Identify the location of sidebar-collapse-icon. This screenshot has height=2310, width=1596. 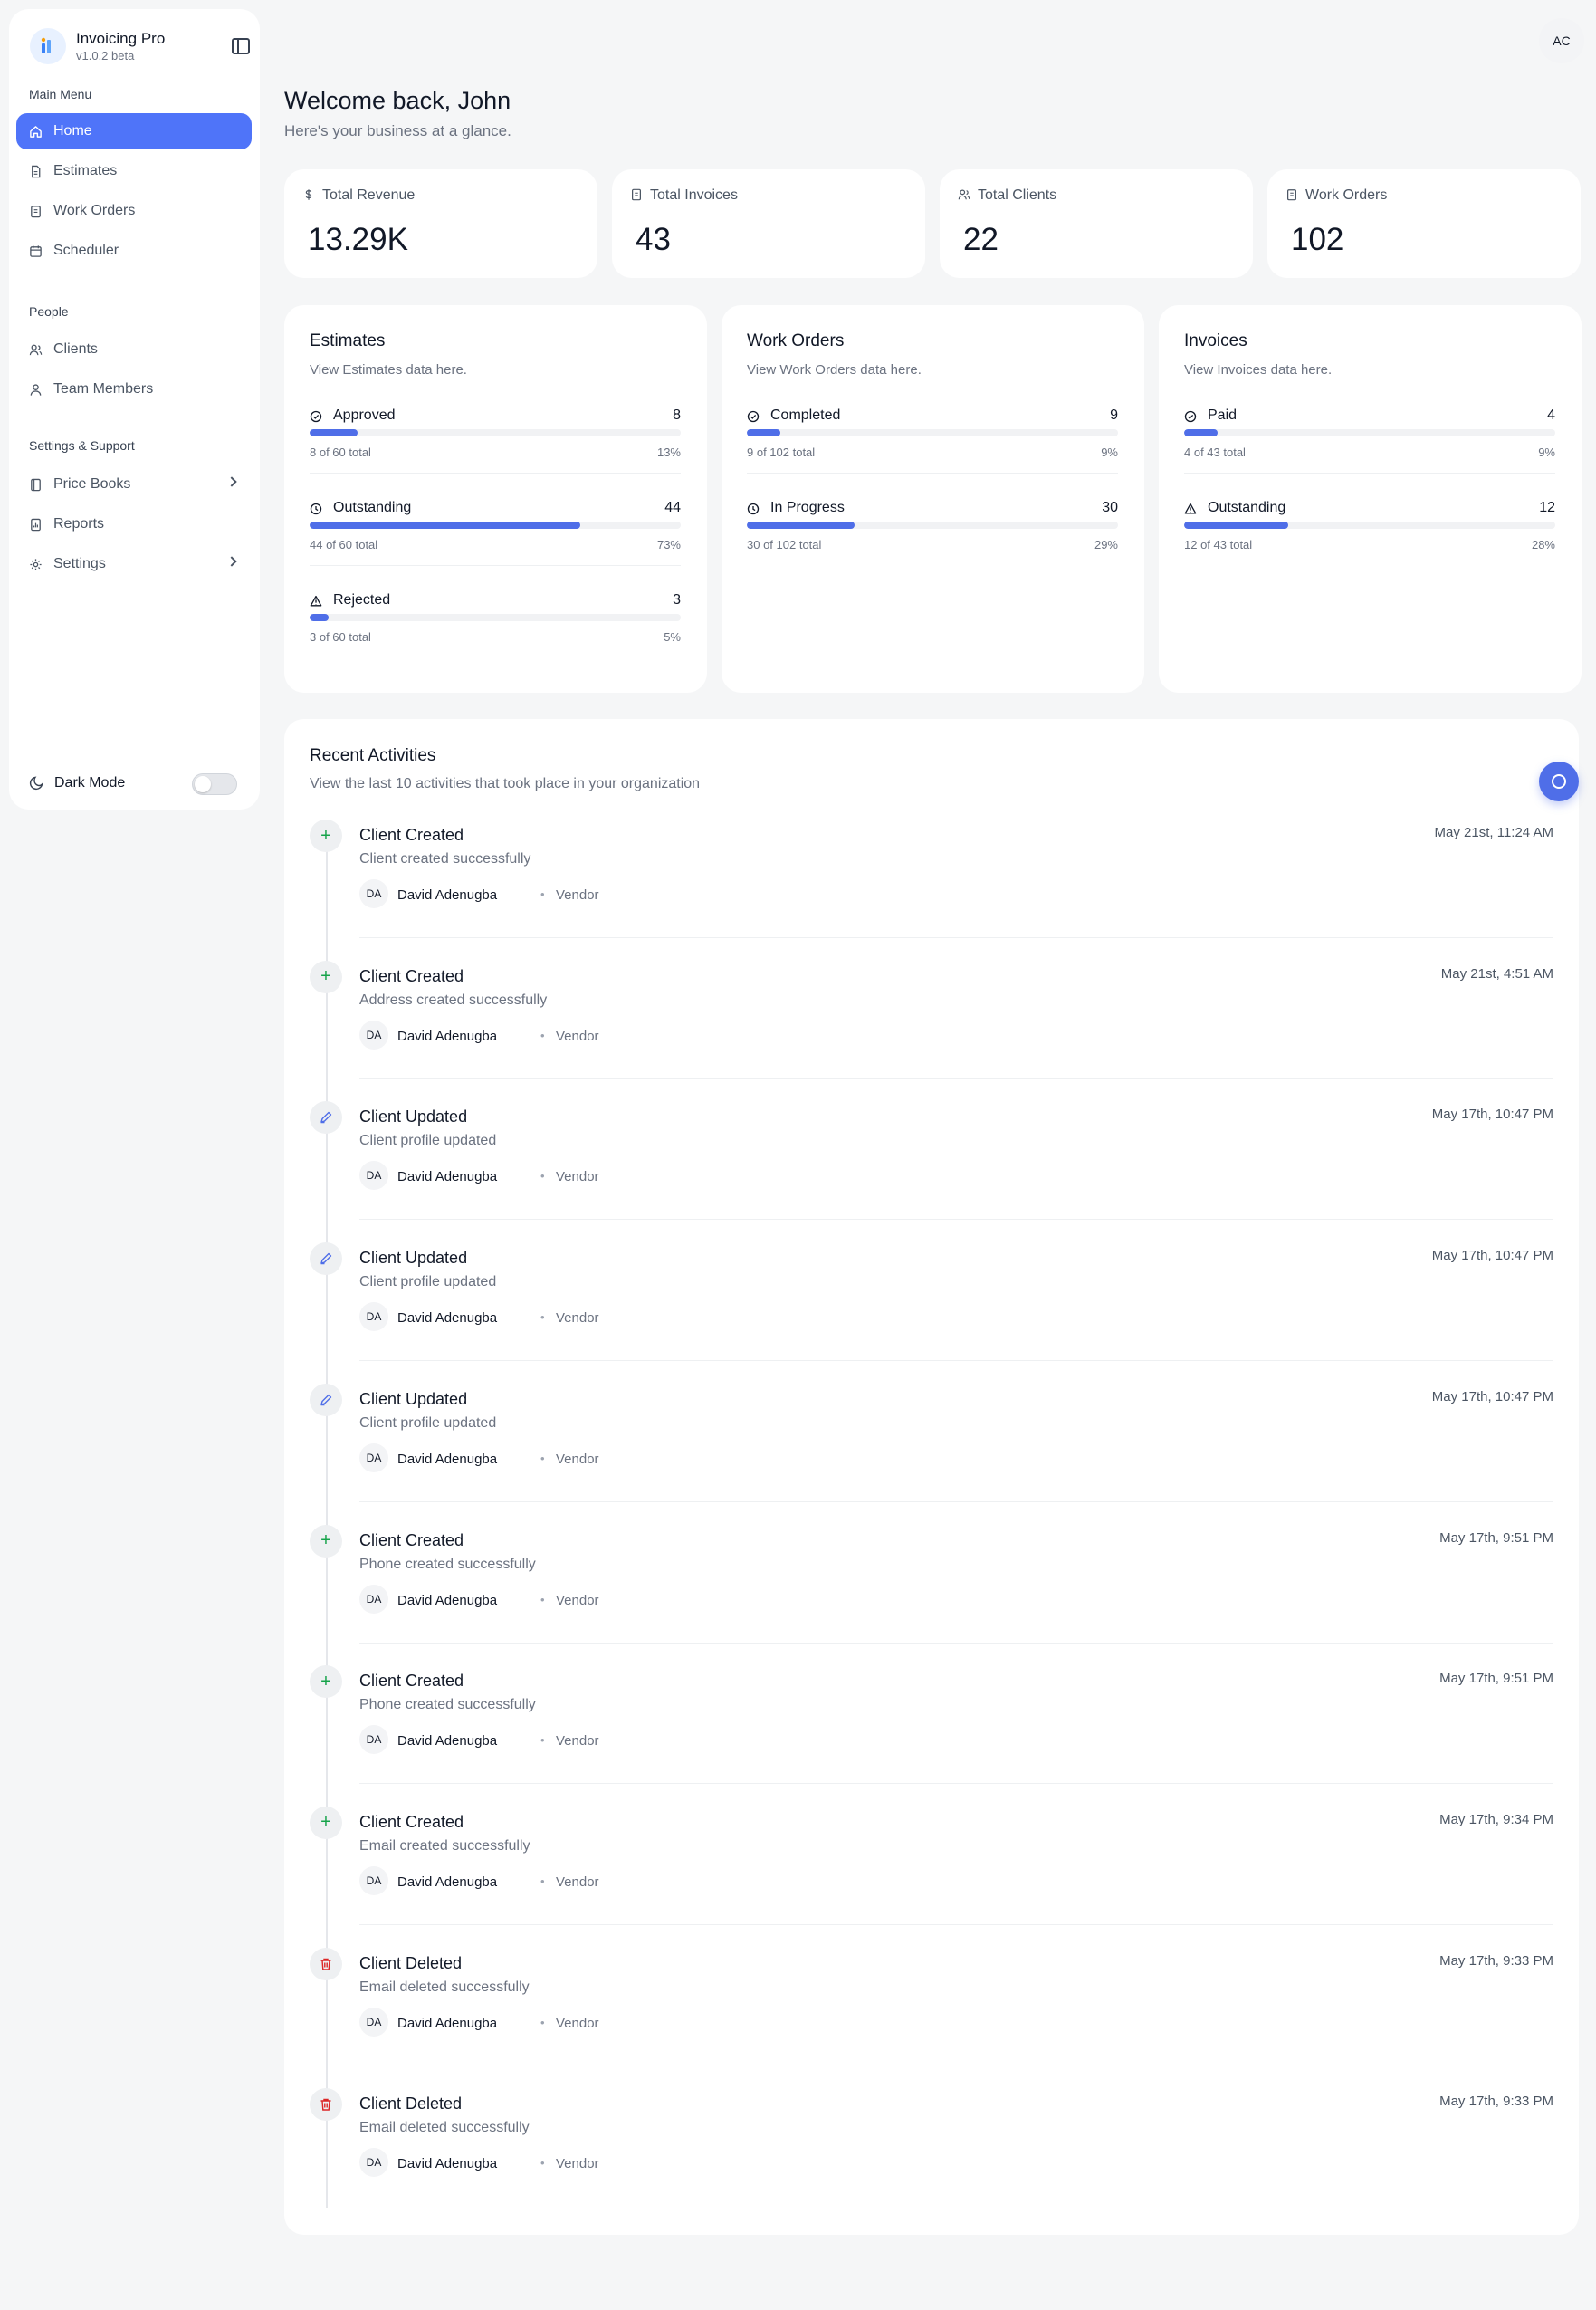
(241, 46).